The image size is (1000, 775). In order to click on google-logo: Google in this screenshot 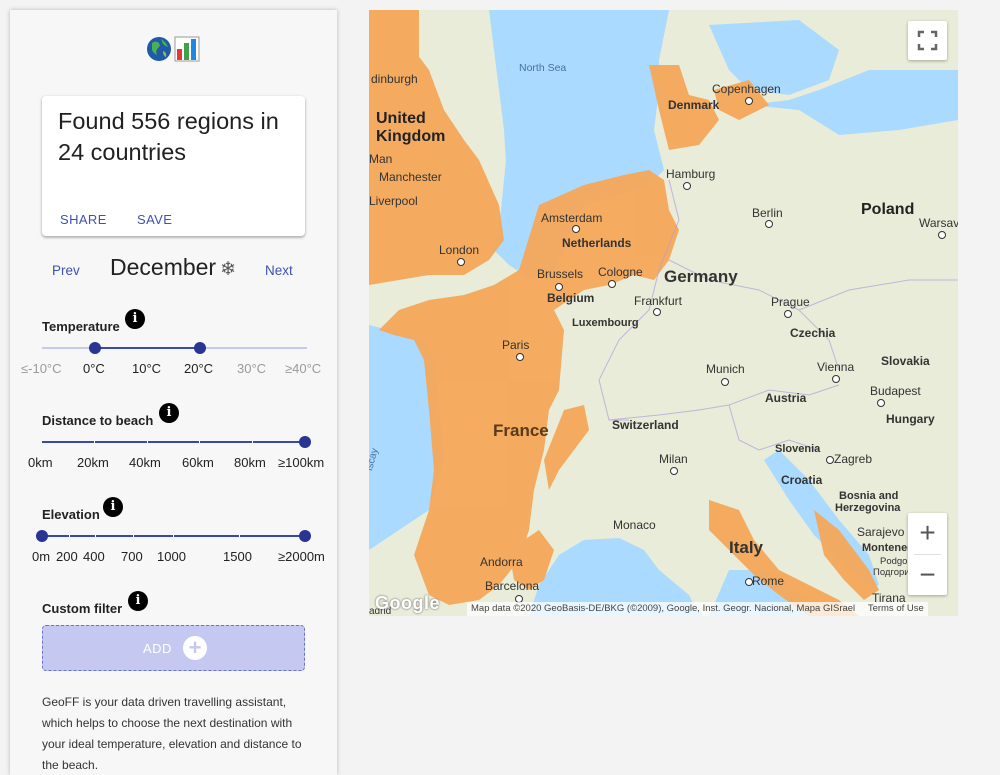, I will do `click(407, 603)`.